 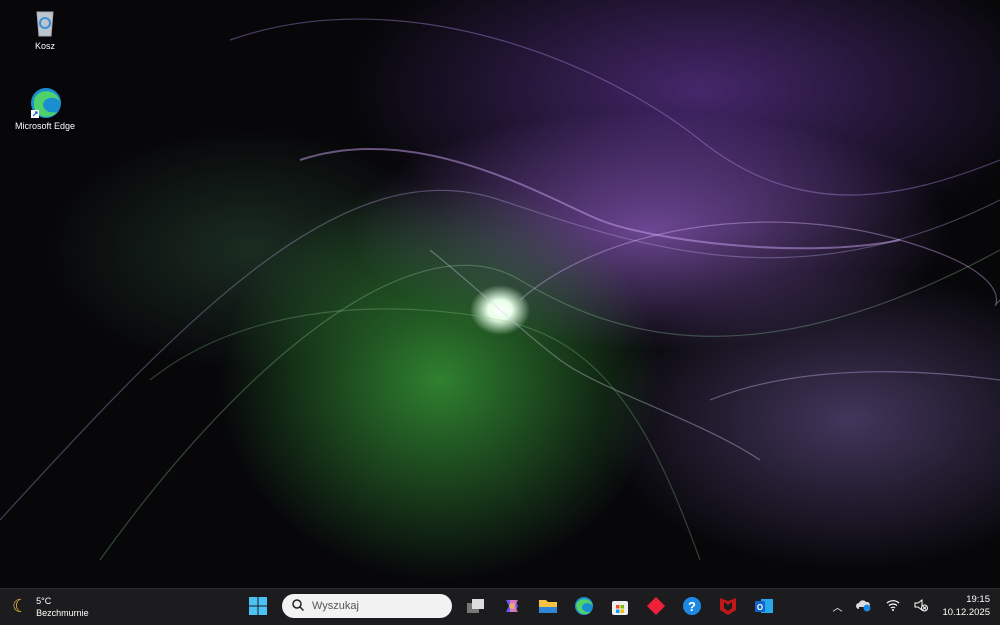 What do you see at coordinates (62, 613) in the screenshot?
I see `weather-condition: Bezchmurnie` at bounding box center [62, 613].